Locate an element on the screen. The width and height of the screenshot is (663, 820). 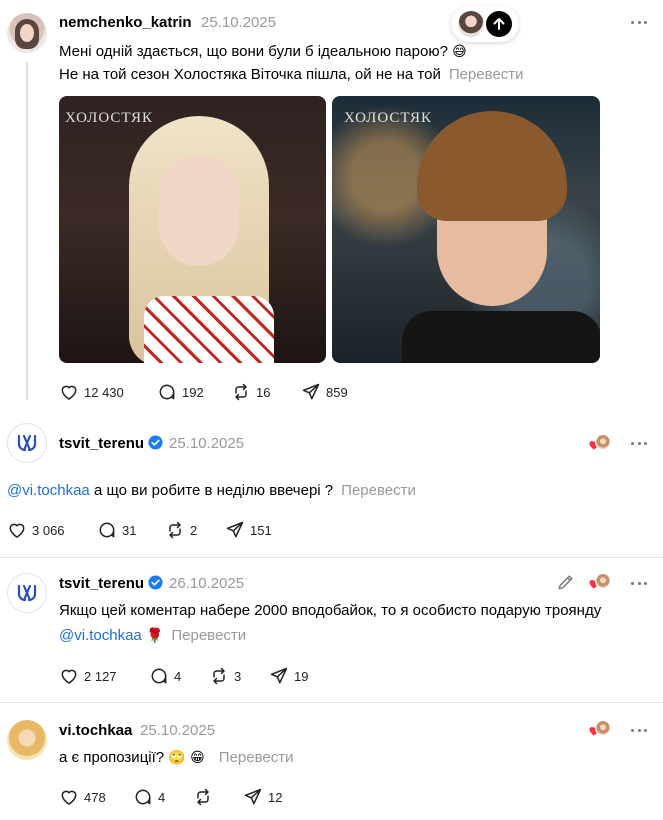
like-button: 478 is located at coordinates (82, 797).